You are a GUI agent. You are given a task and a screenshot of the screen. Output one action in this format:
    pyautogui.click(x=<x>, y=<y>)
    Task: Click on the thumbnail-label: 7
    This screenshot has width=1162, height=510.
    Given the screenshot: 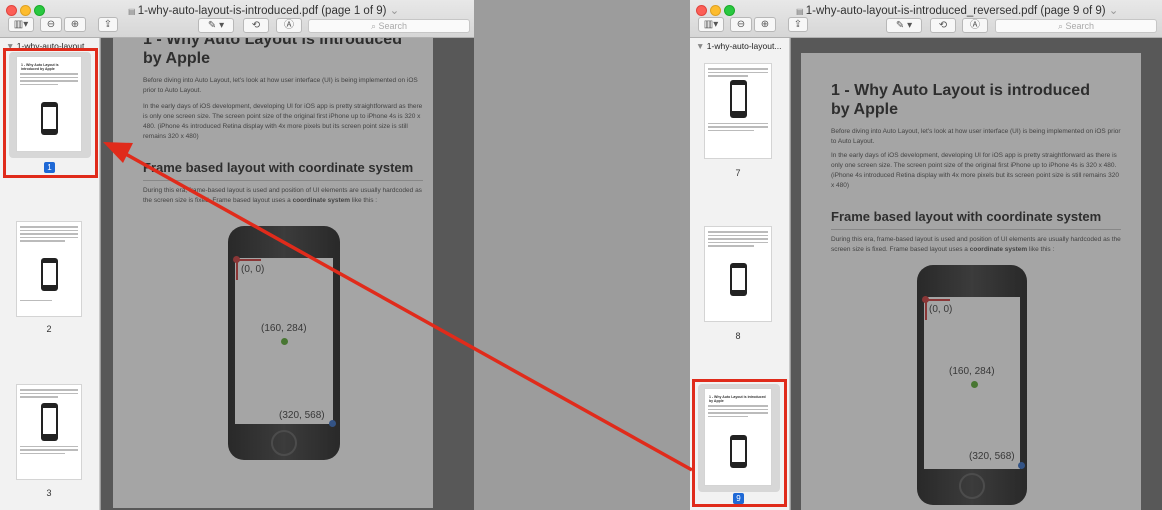 What is the action you would take?
    pyautogui.click(x=738, y=173)
    